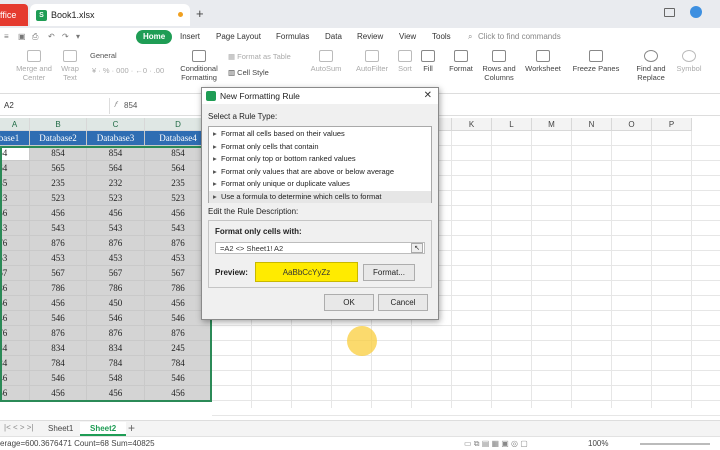 Image resolution: width=720 pixels, height=450 pixels. I want to click on view-mode-icons: ▭ ⧉ ▤ ▦ ▣ ◎ ▢, so click(496, 444).